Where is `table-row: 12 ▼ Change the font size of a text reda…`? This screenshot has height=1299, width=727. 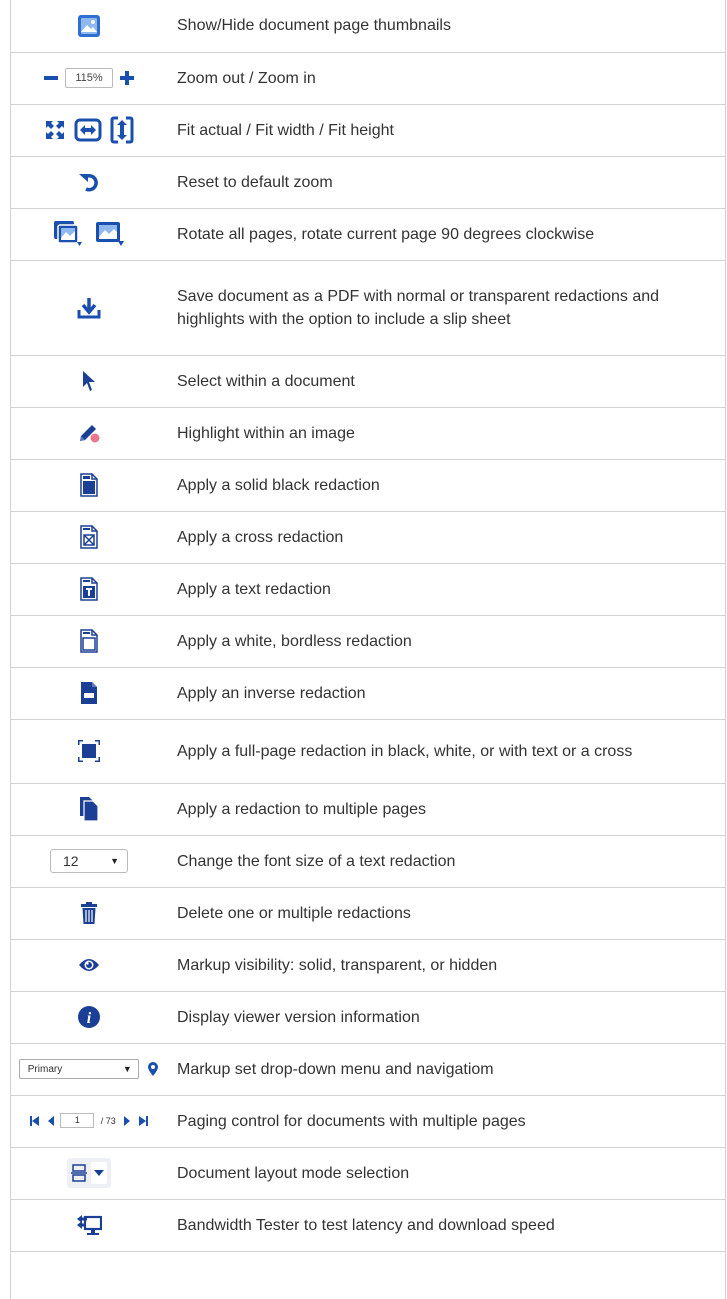 table-row: 12 ▼ Change the font size of a text reda… is located at coordinates (368, 861).